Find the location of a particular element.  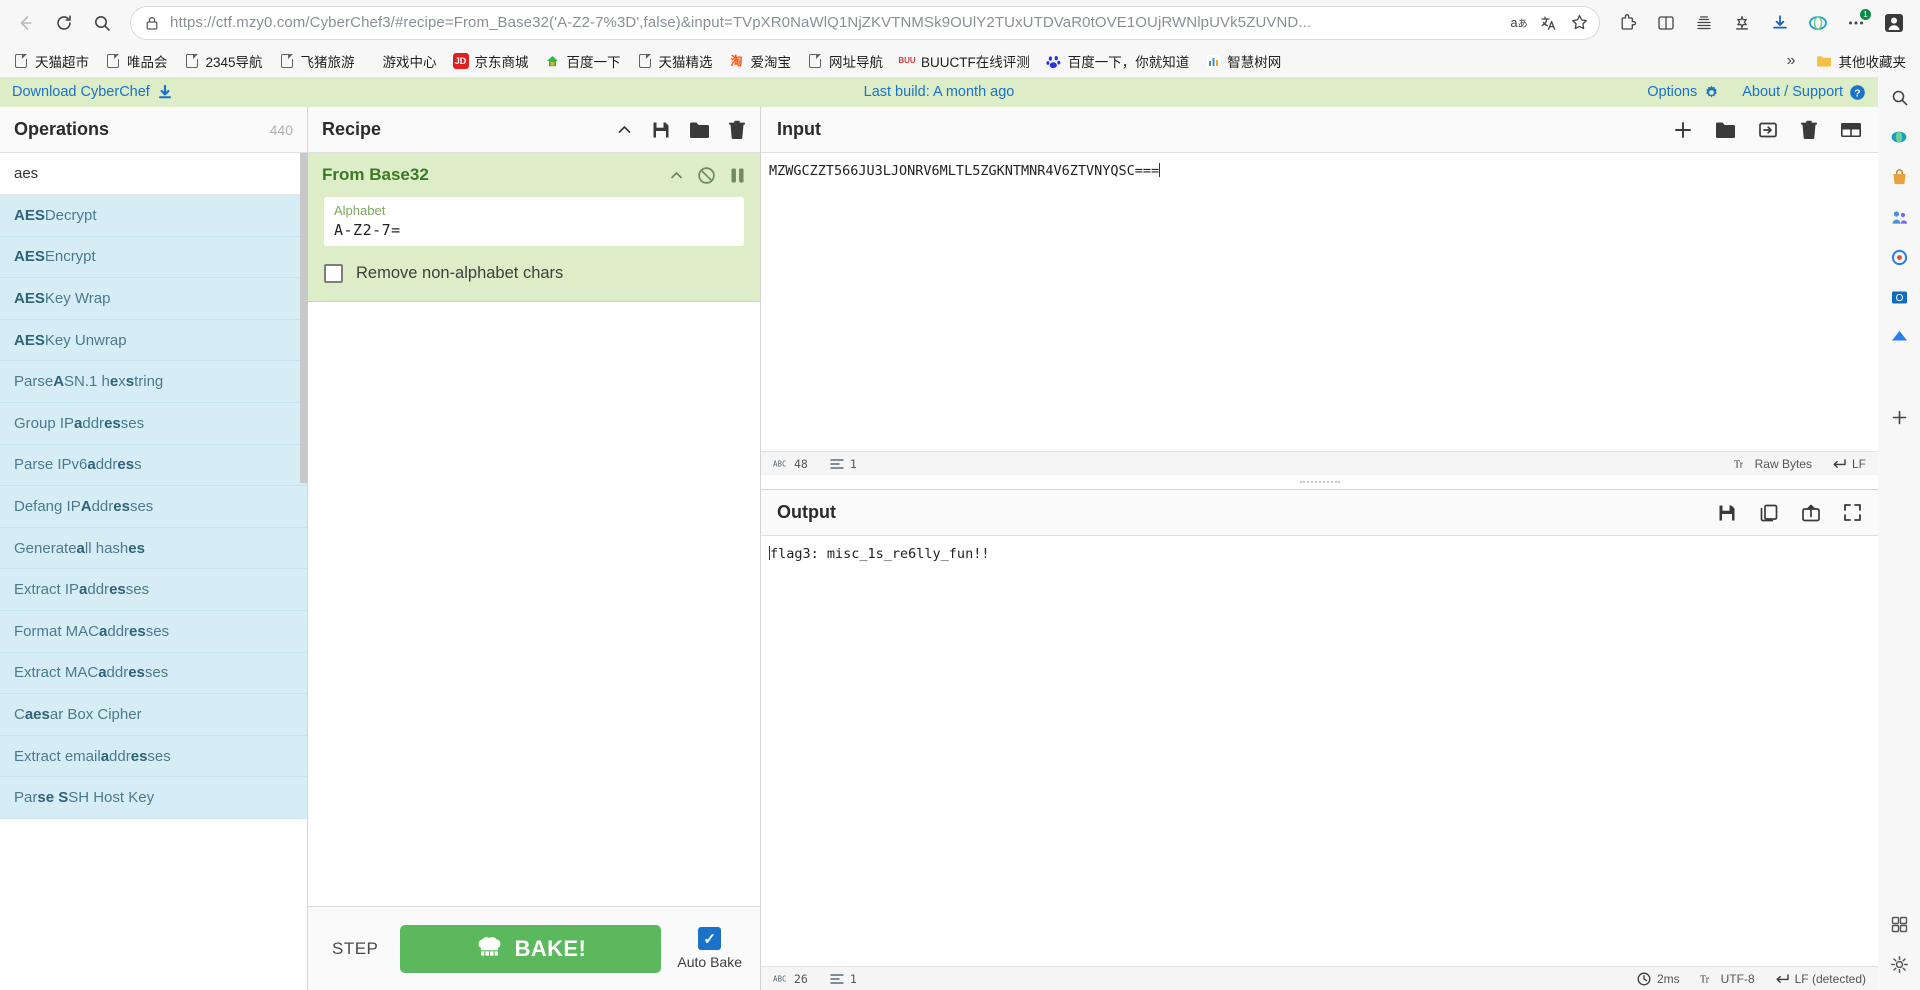

operations-scrollbar is located at coordinates (304, 318).